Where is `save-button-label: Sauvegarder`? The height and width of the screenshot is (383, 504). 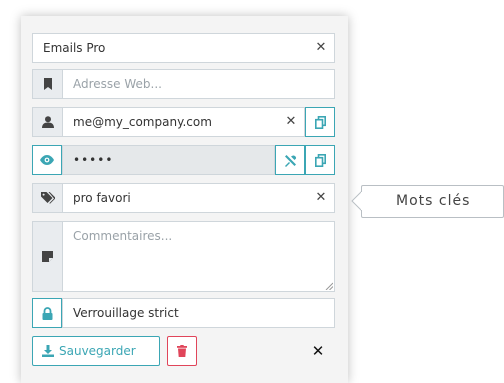 save-button-label: Sauvegarder is located at coordinates (97, 351).